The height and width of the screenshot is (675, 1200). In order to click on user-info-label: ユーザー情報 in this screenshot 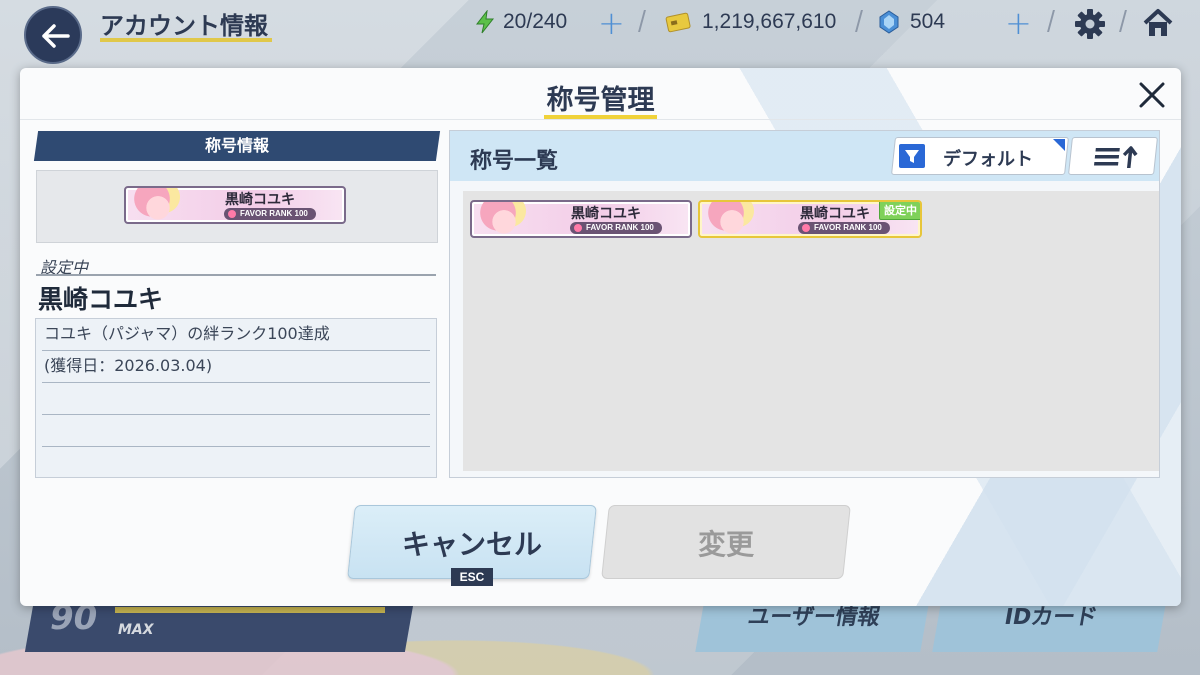, I will do `click(813, 617)`.